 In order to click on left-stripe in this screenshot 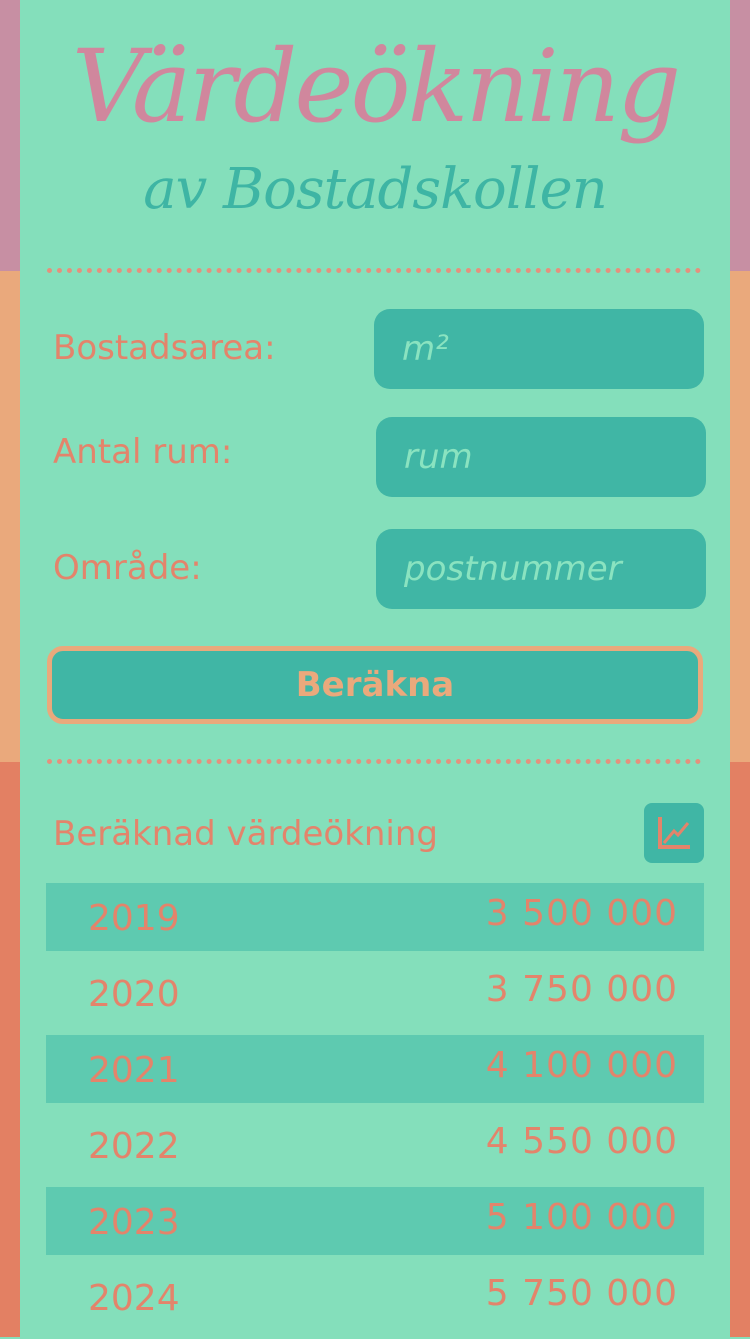, I will do `click(10, 668)`.